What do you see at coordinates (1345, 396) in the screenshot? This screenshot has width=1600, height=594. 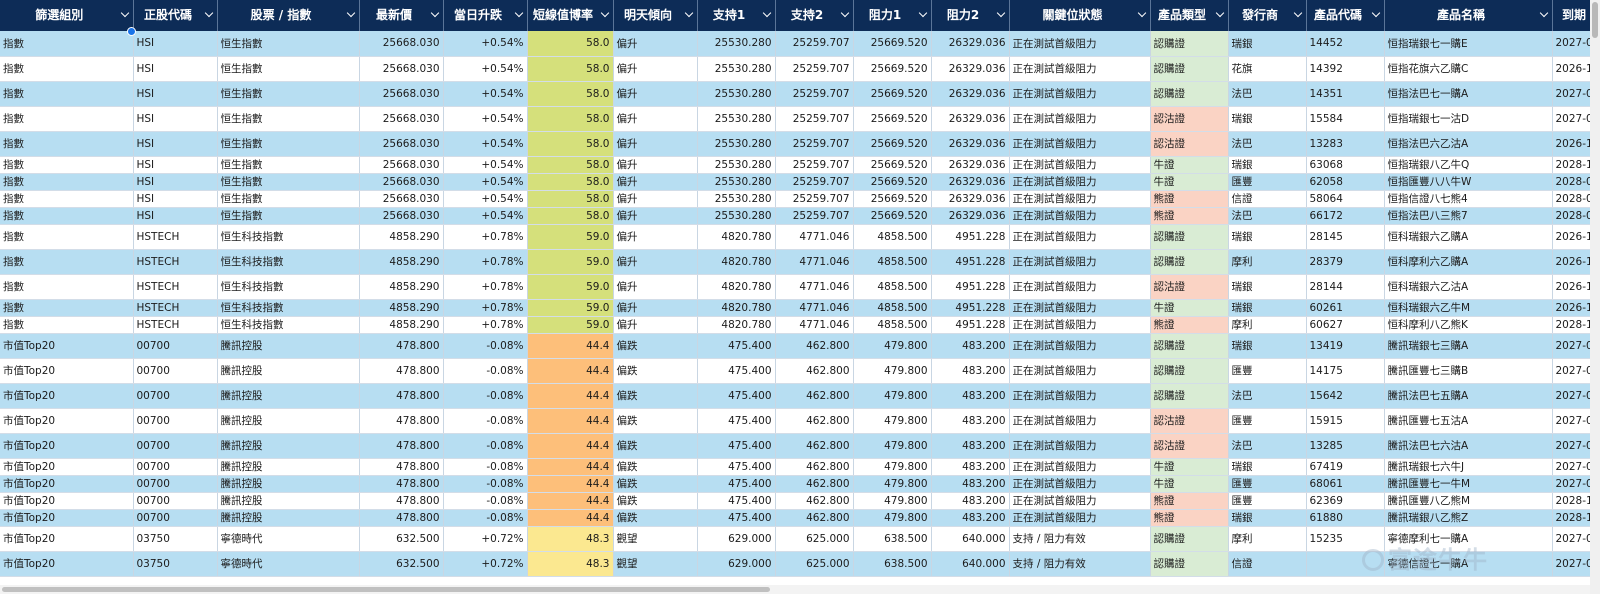 I see `cell-pcode: 15642` at bounding box center [1345, 396].